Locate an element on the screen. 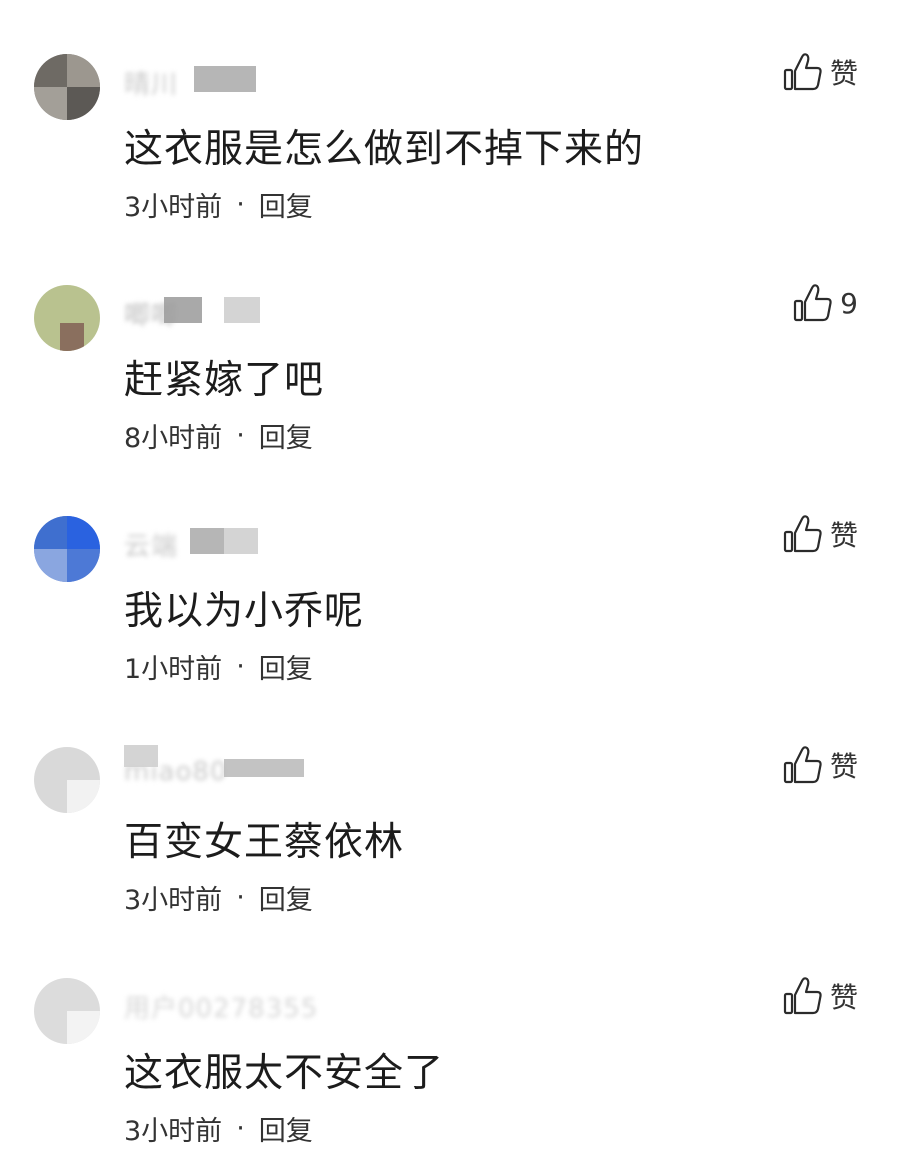 Image resolution: width=900 pixels, height=1155 pixels. comment-text: 百变女王蔡依林 is located at coordinates (264, 842).